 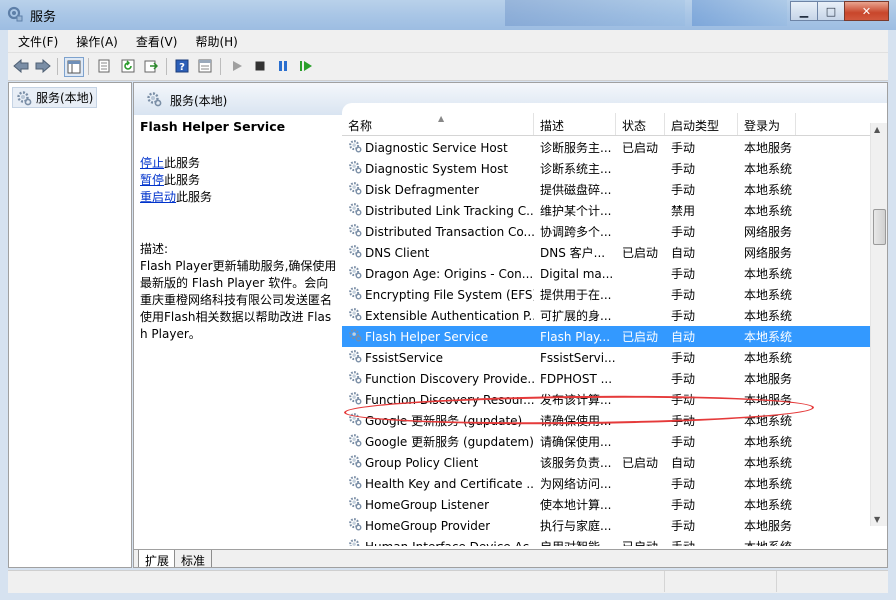 I want to click on back-button, so click(x=21, y=66).